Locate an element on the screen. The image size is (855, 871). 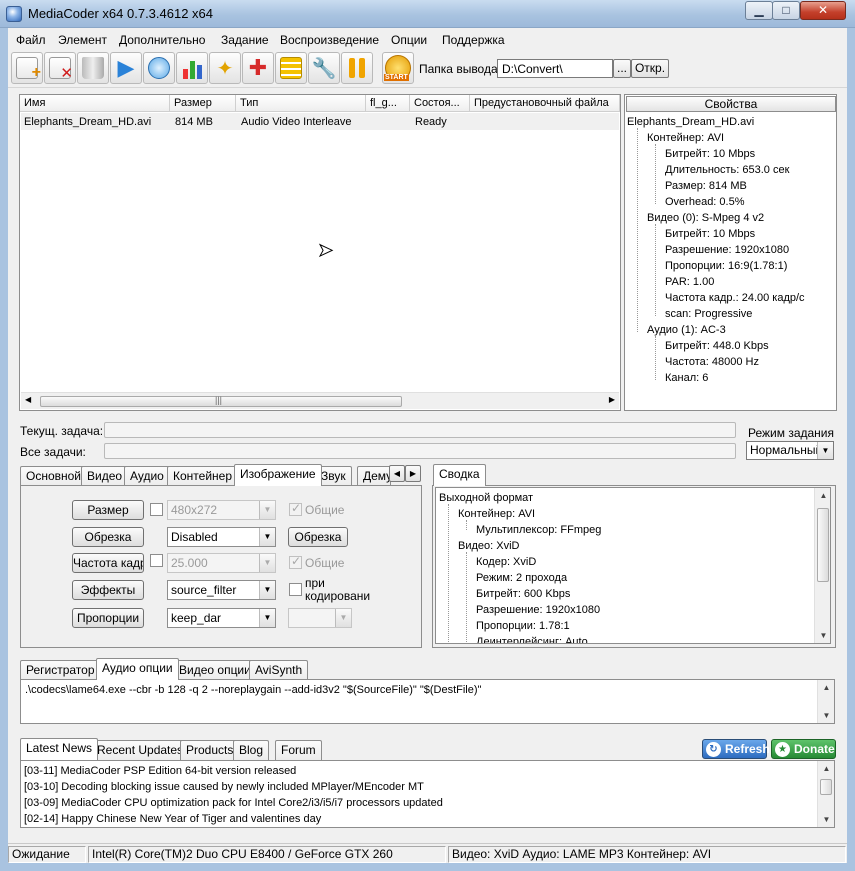
menu-file: Файл is located at coordinates (31, 40).